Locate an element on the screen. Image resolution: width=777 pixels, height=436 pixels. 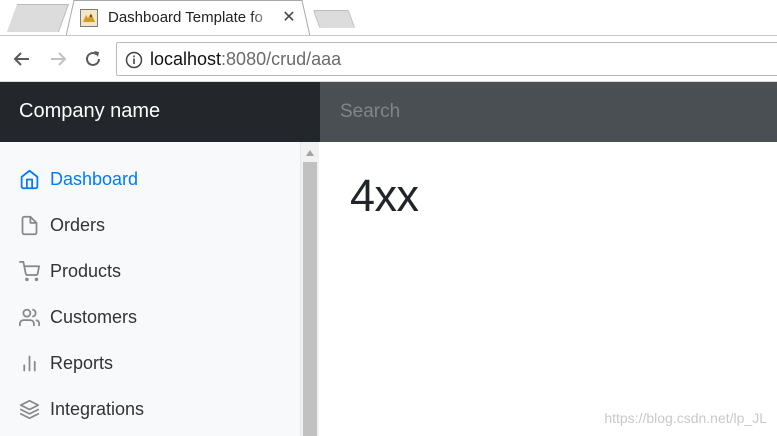
arrow-right-icon is located at coordinates (58, 59).